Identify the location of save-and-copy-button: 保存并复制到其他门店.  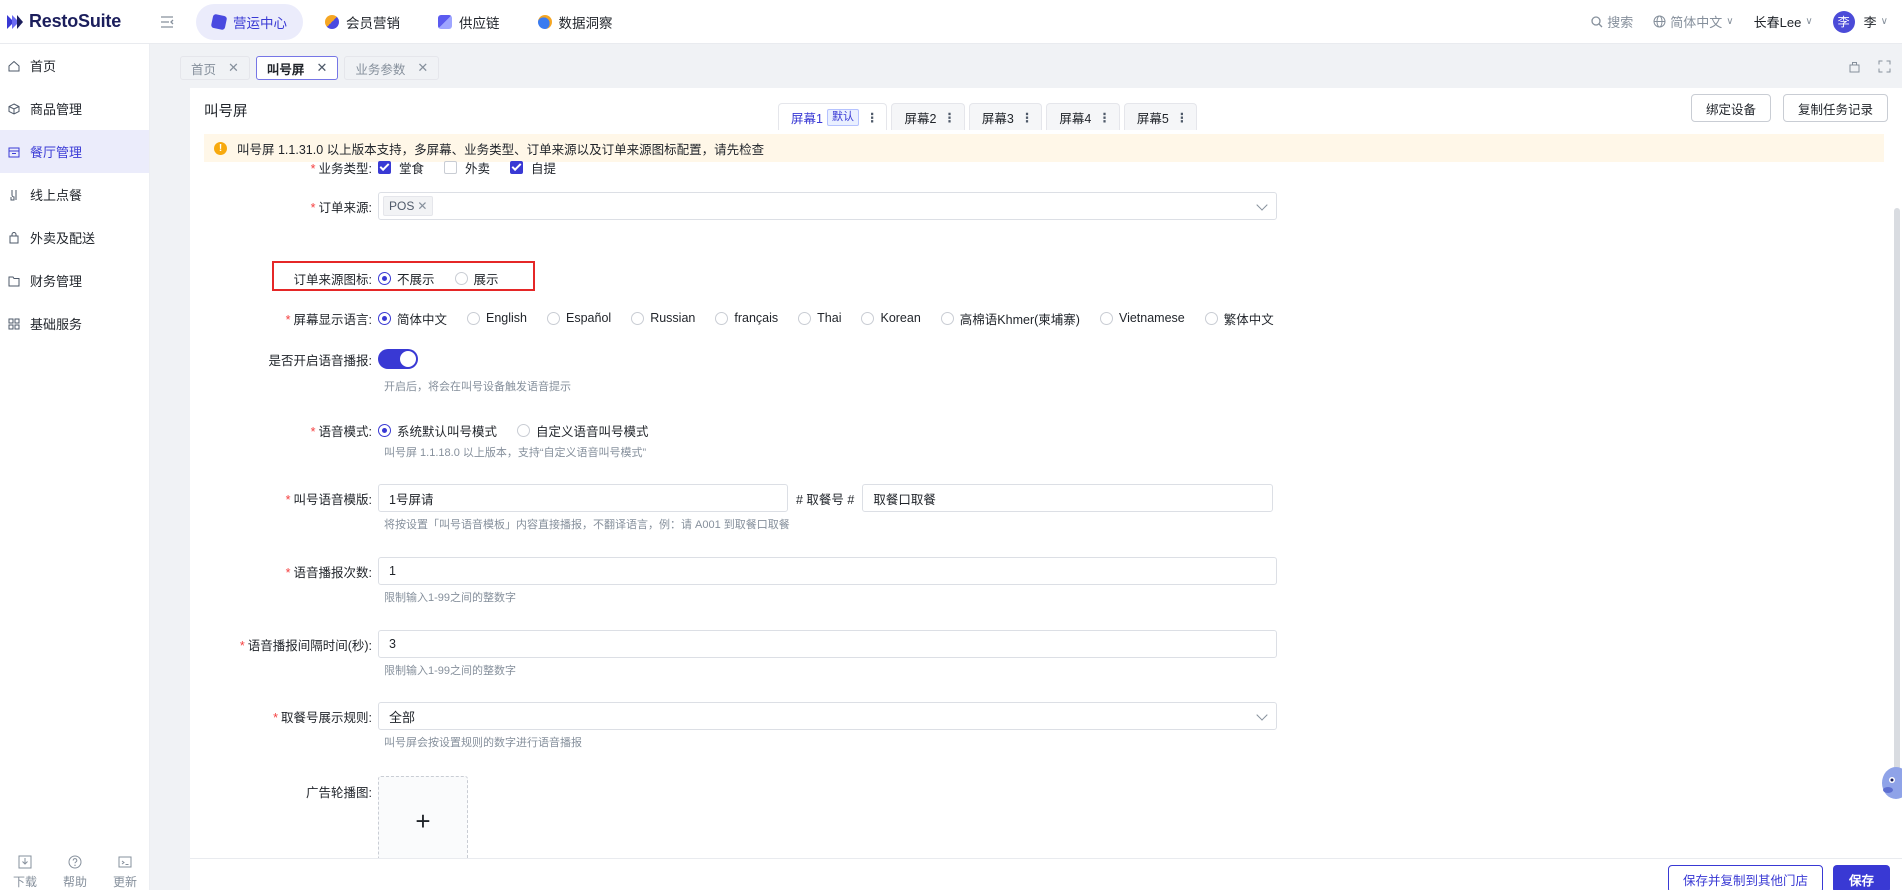
(1745, 877).